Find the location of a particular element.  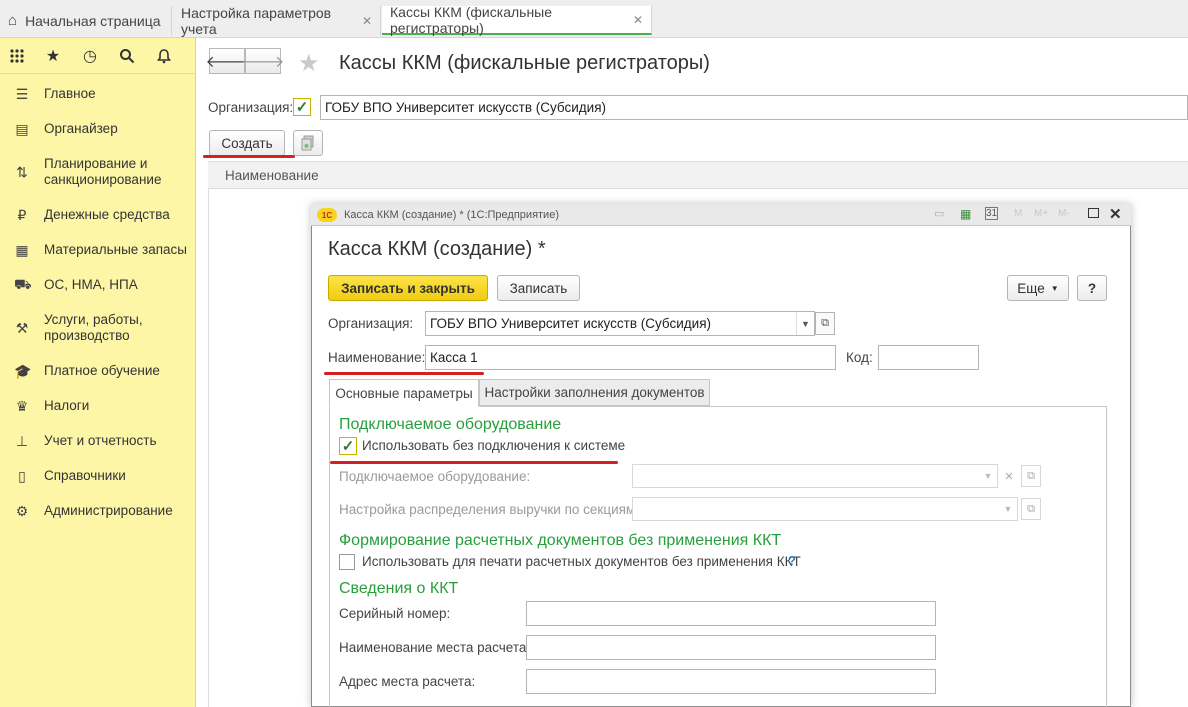

calculator-icon: ▦ is located at coordinates (965, 214).